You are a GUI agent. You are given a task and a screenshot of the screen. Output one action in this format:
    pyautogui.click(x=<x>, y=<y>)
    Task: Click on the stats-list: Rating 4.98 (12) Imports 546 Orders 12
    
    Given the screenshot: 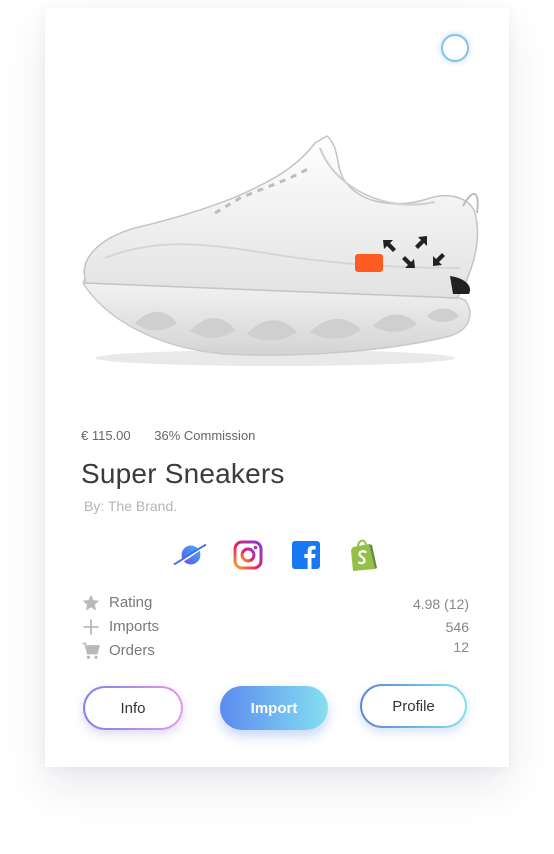 What is the action you would take?
    pyautogui.click(x=275, y=628)
    